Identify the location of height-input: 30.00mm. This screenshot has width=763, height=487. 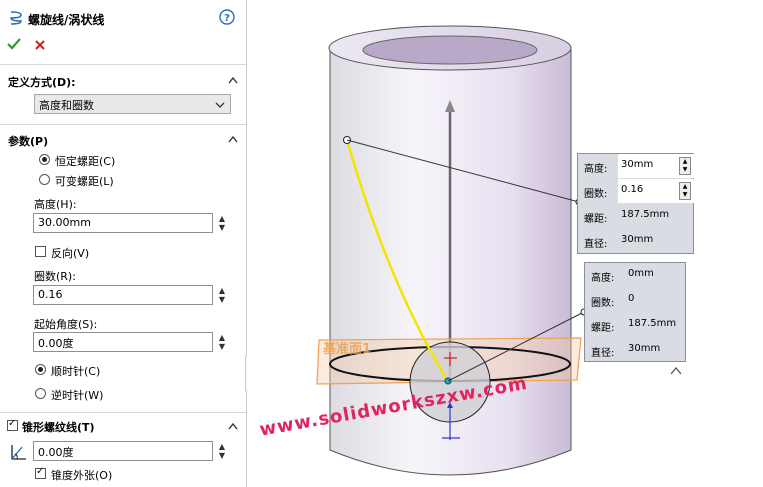
(123, 223).